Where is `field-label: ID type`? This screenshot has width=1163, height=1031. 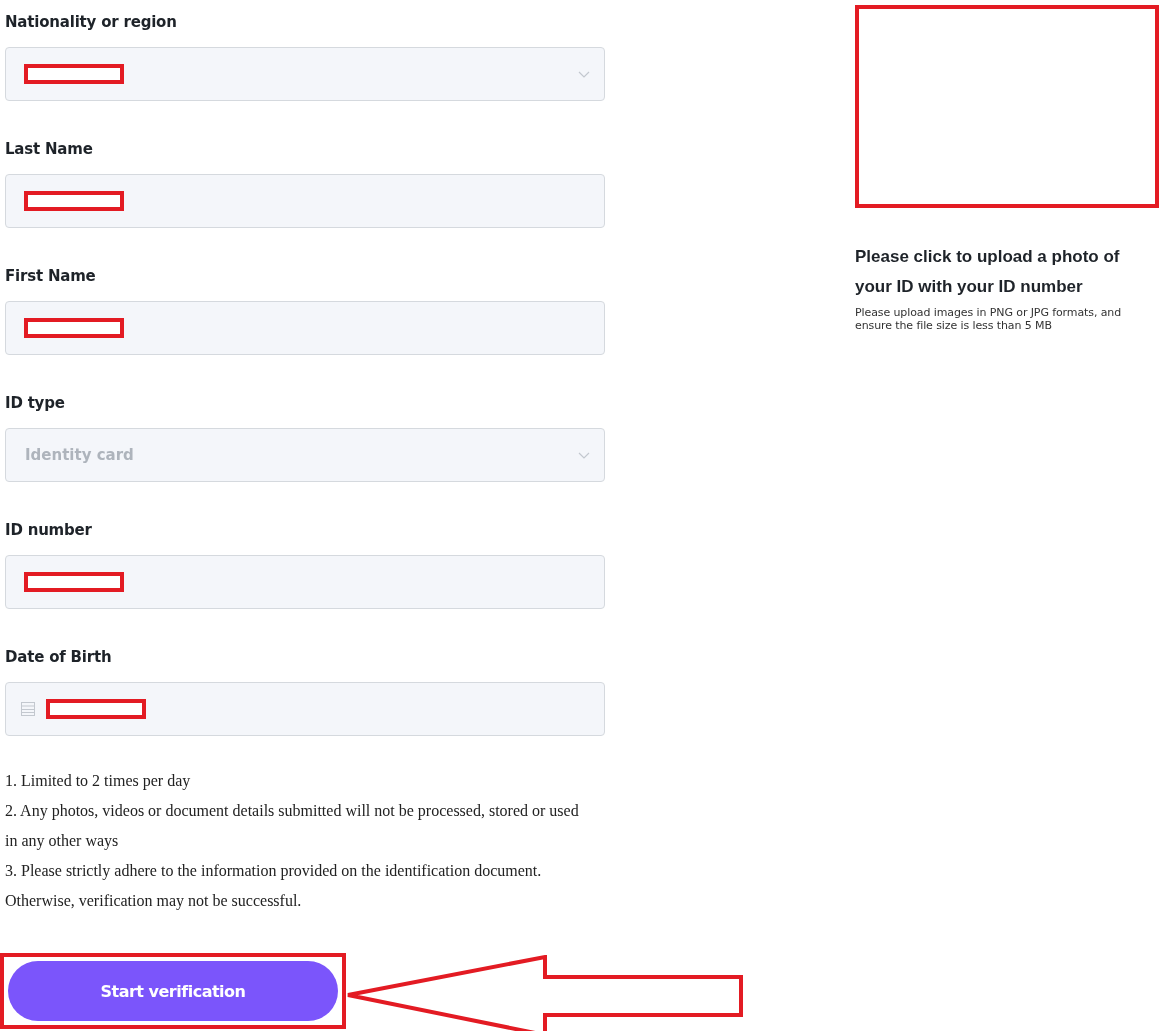
field-label: ID type is located at coordinates (35, 403).